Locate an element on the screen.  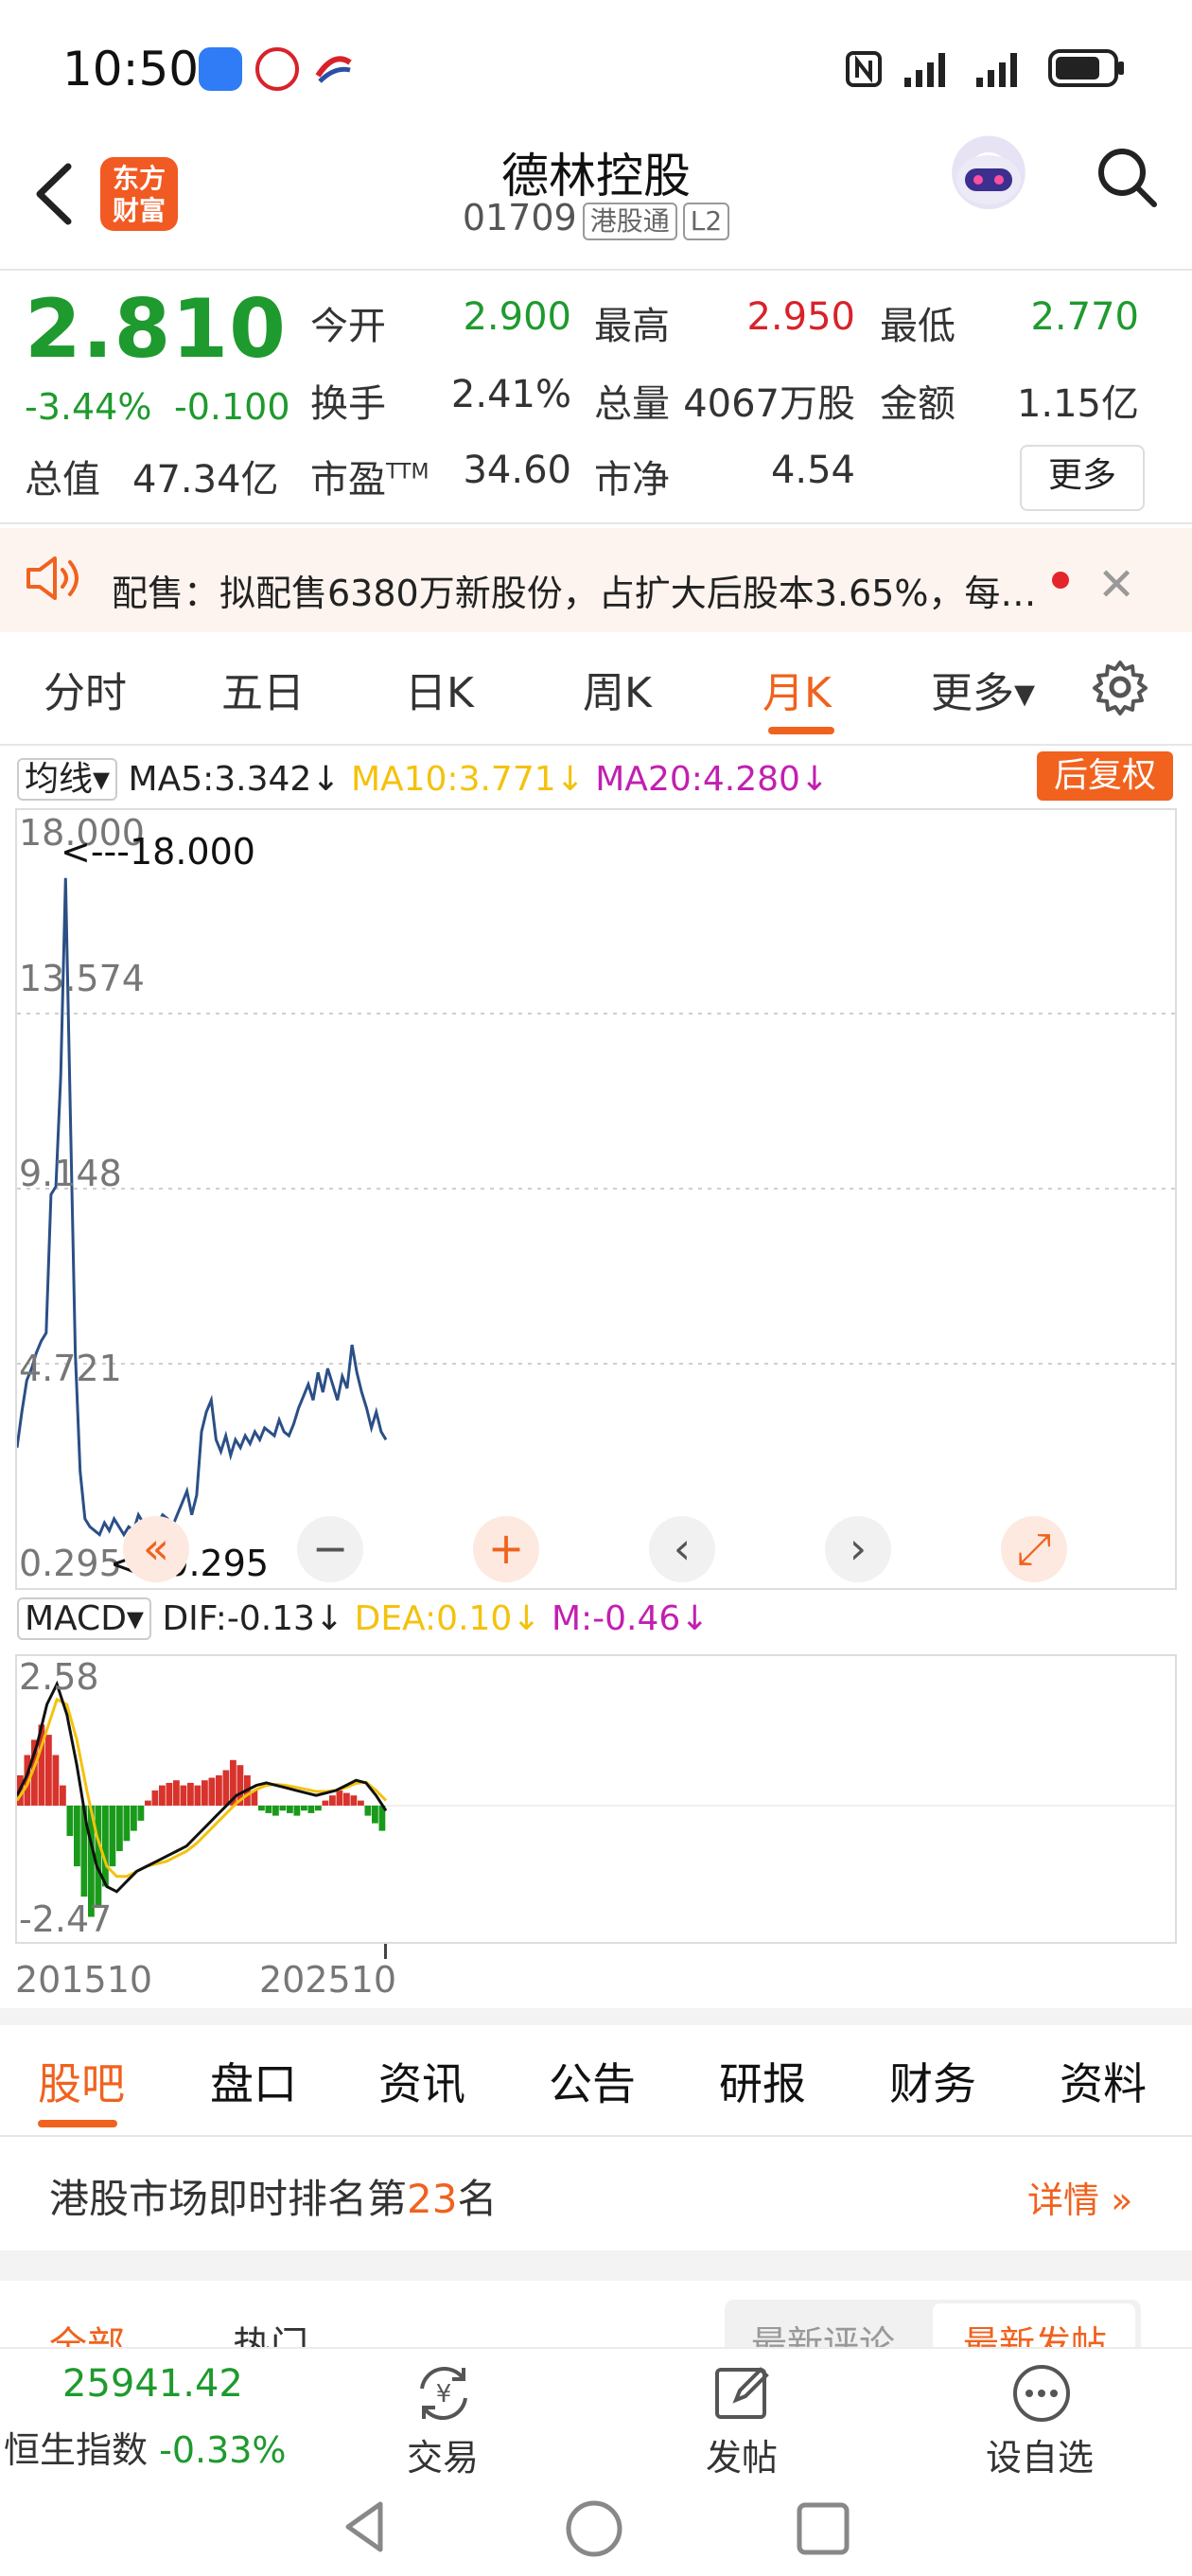
unread-dot is located at coordinates (1060, 580).